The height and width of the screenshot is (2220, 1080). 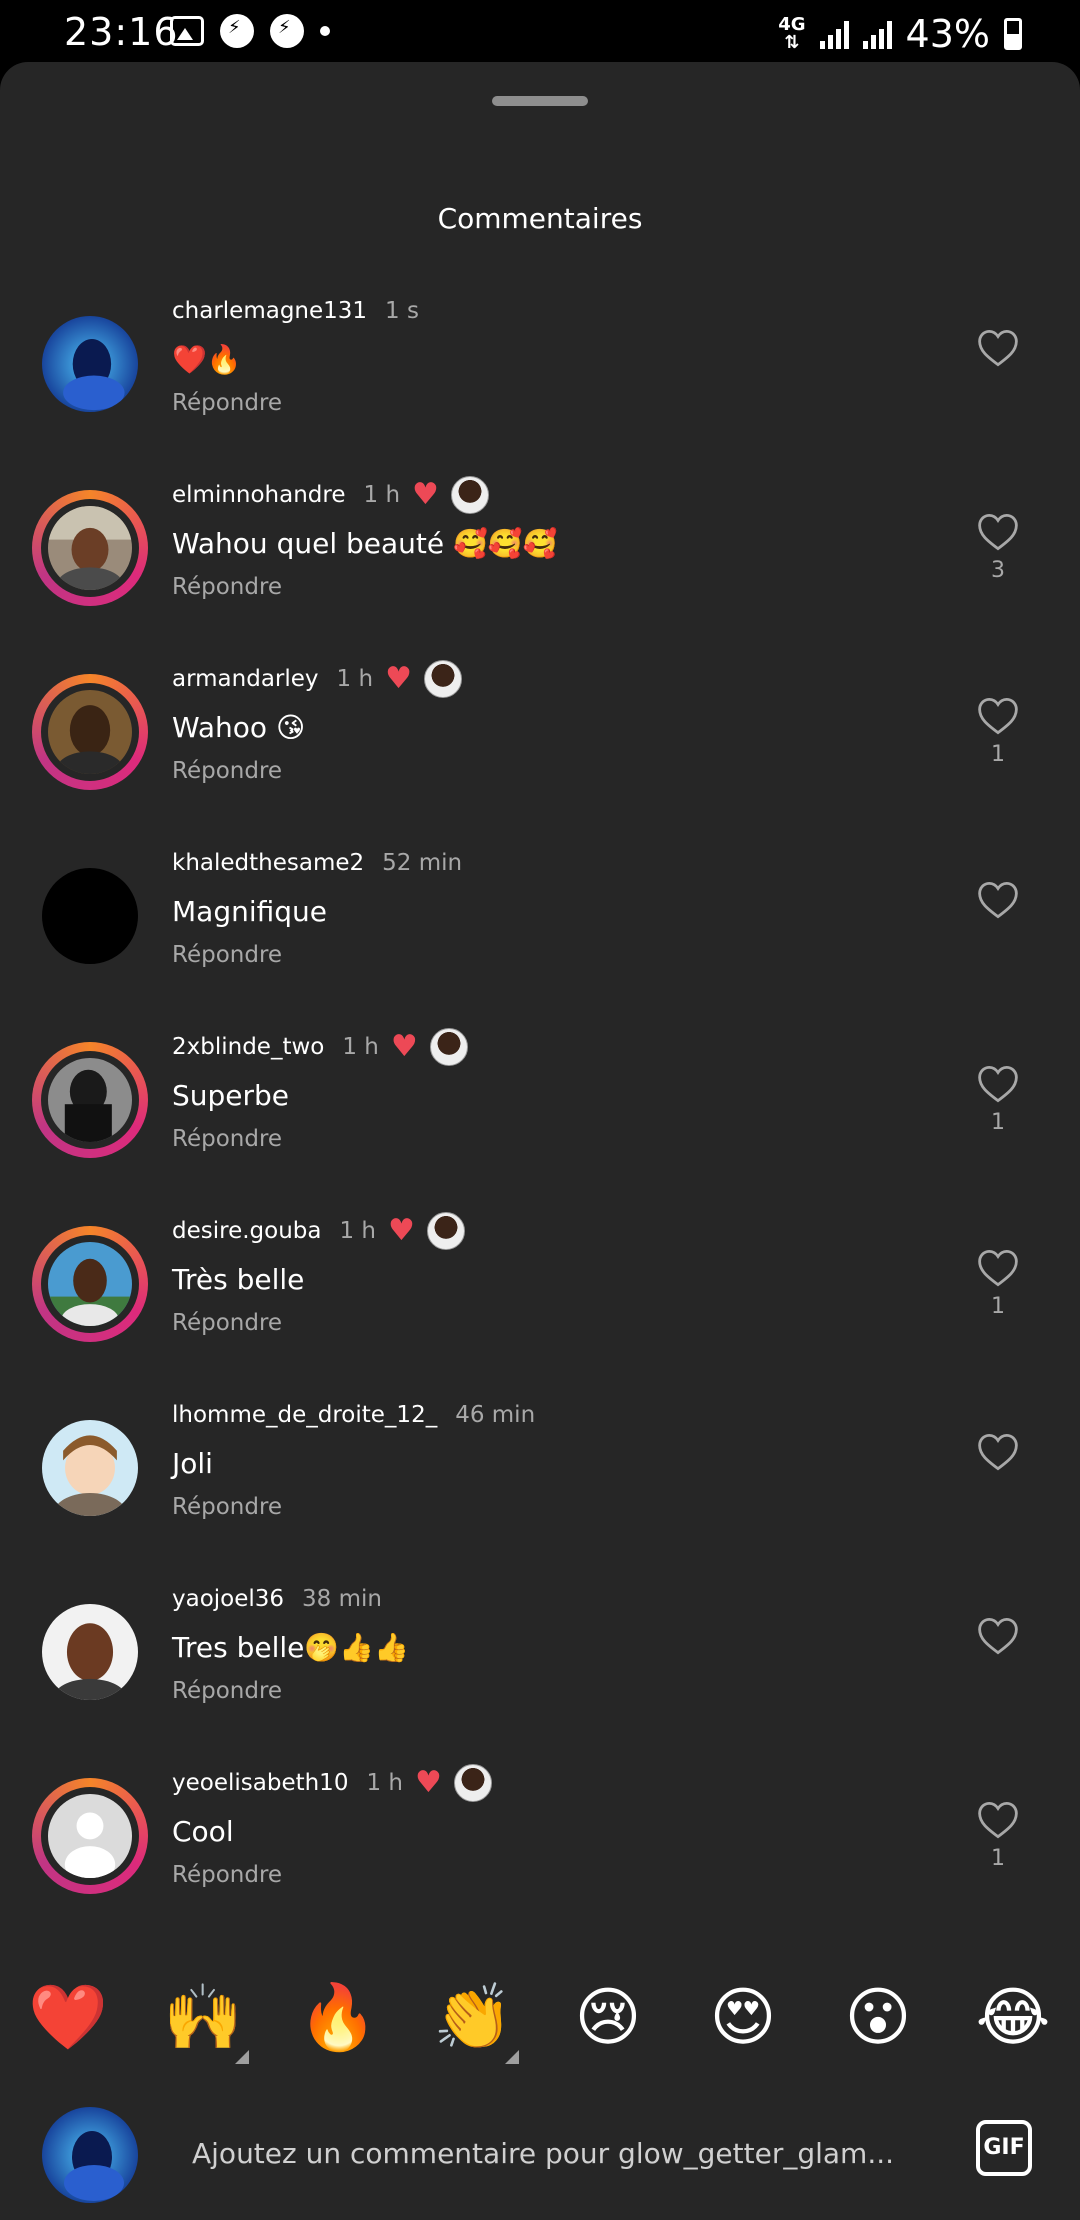 What do you see at coordinates (1013, 2018) in the screenshot?
I see `laughing-emoji: 😂` at bounding box center [1013, 2018].